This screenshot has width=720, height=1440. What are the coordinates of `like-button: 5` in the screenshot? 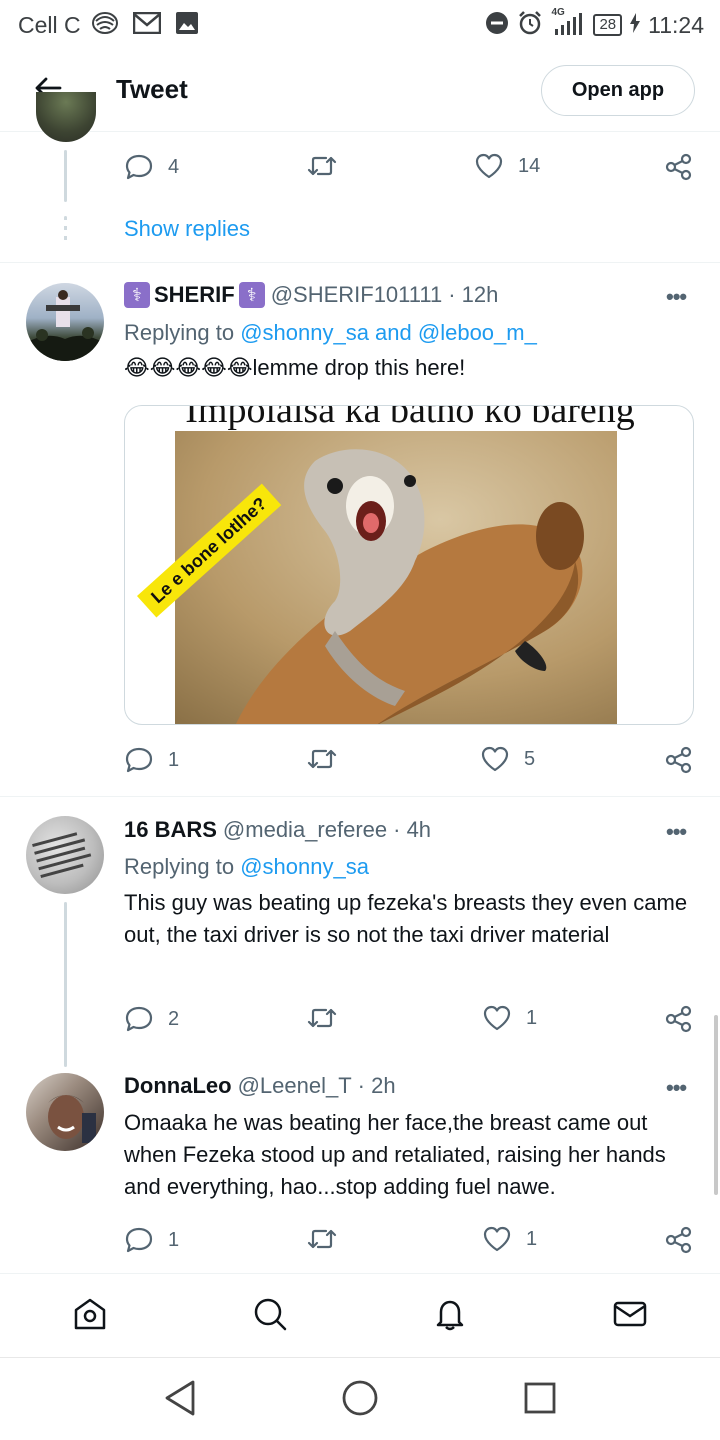 It's located at (507, 759).